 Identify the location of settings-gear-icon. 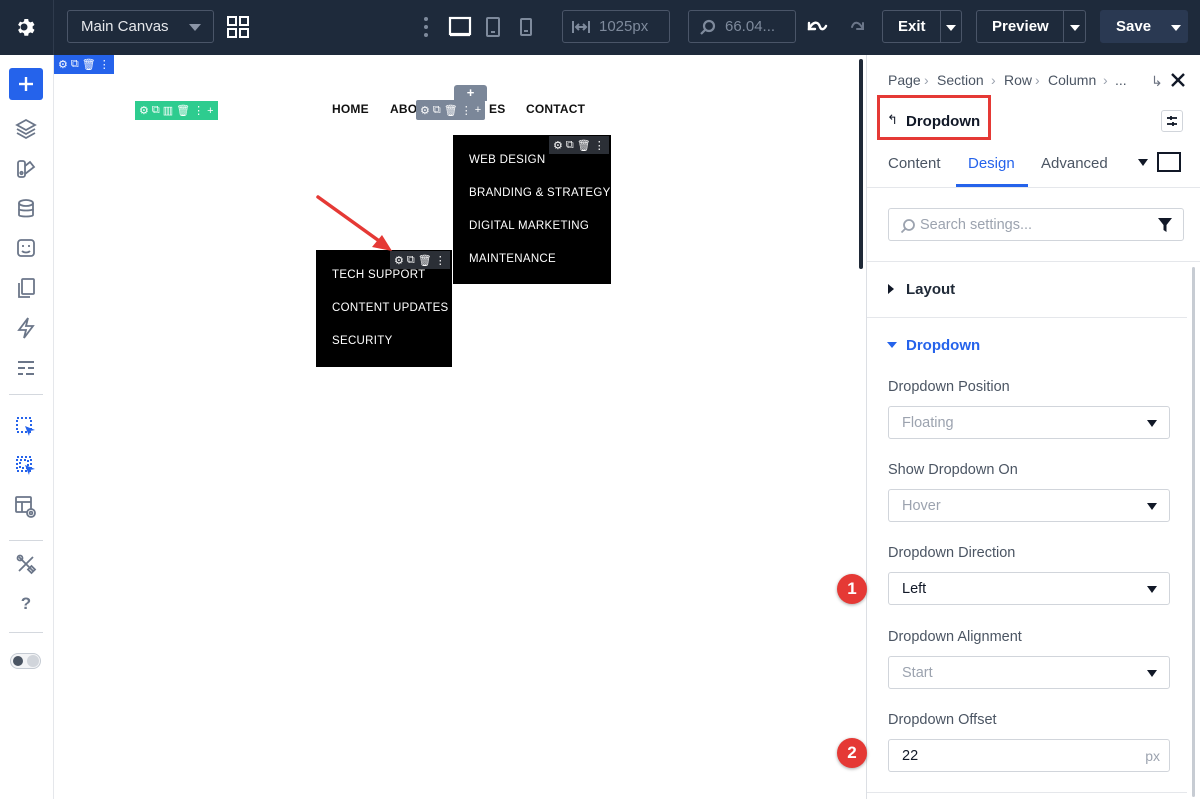
(26, 28).